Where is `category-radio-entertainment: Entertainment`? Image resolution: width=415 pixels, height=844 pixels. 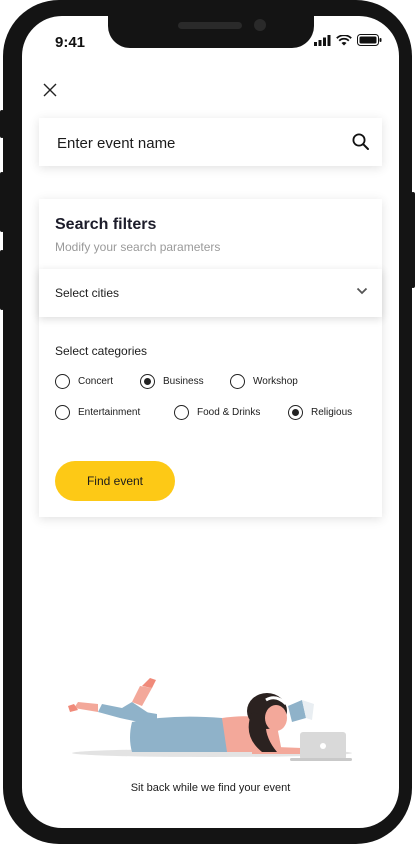 category-radio-entertainment: Entertainment is located at coordinates (97, 412).